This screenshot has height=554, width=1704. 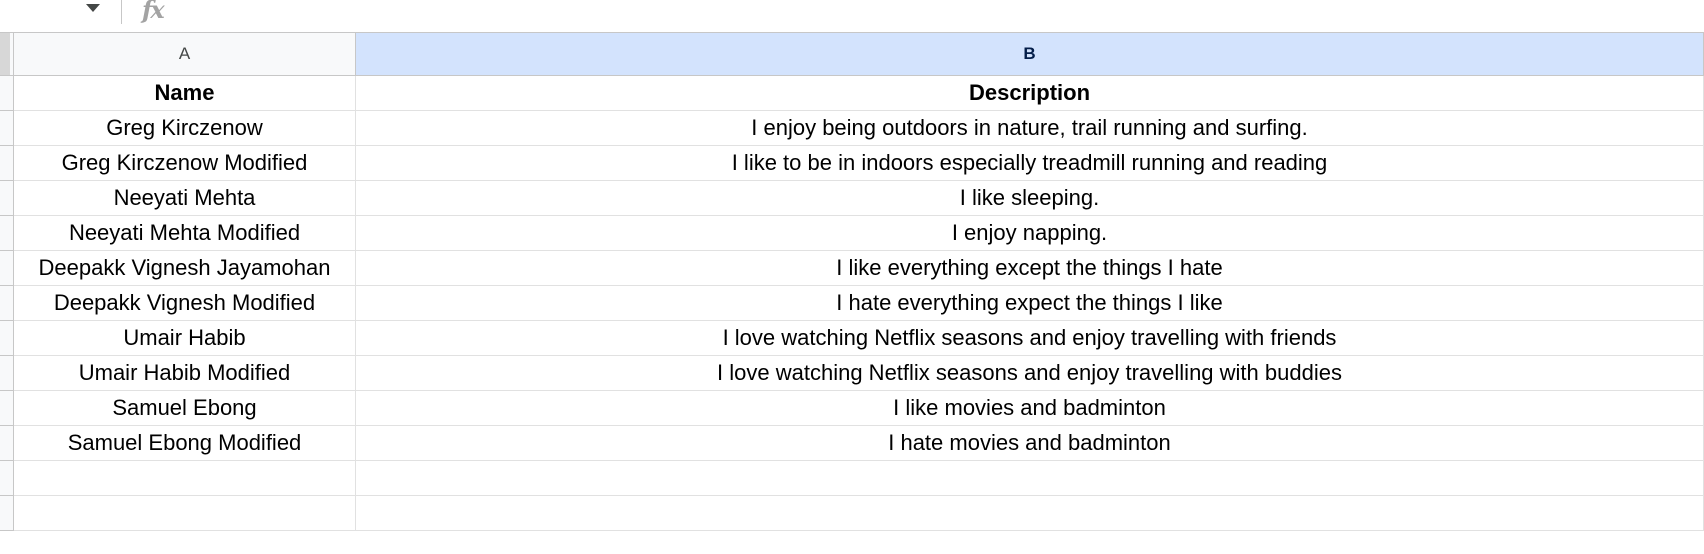 I want to click on header-cell-name: Name, so click(x=185, y=93).